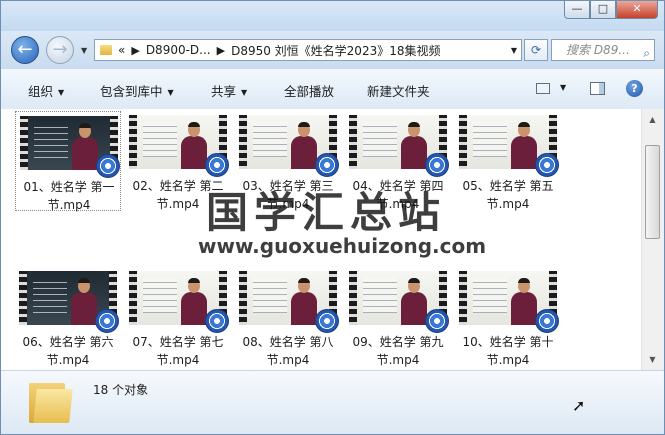 Image resolution: width=665 pixels, height=435 pixels. I want to click on file-name-line: 05、姓名学 第五, so click(508, 186).